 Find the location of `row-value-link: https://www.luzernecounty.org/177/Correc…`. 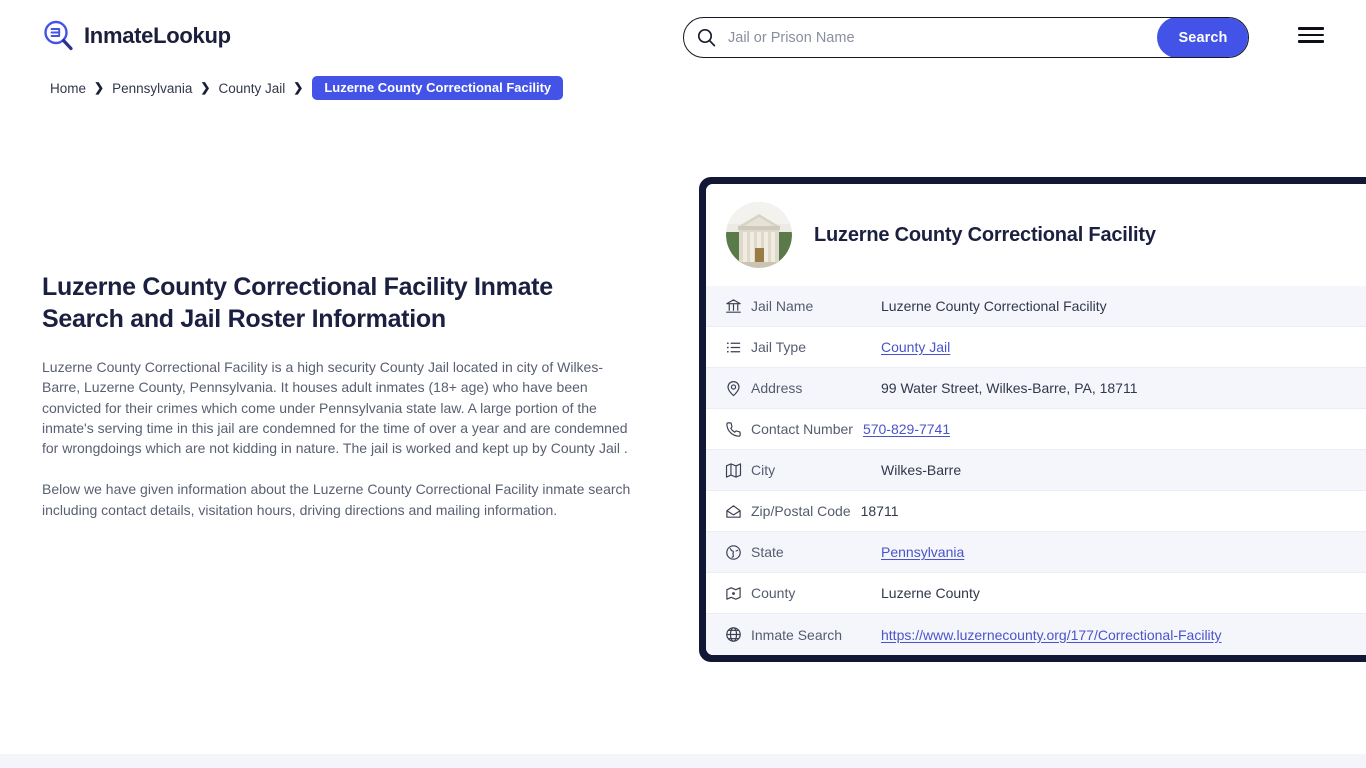

row-value-link: https://www.luzernecounty.org/177/Correc… is located at coordinates (1051, 635).